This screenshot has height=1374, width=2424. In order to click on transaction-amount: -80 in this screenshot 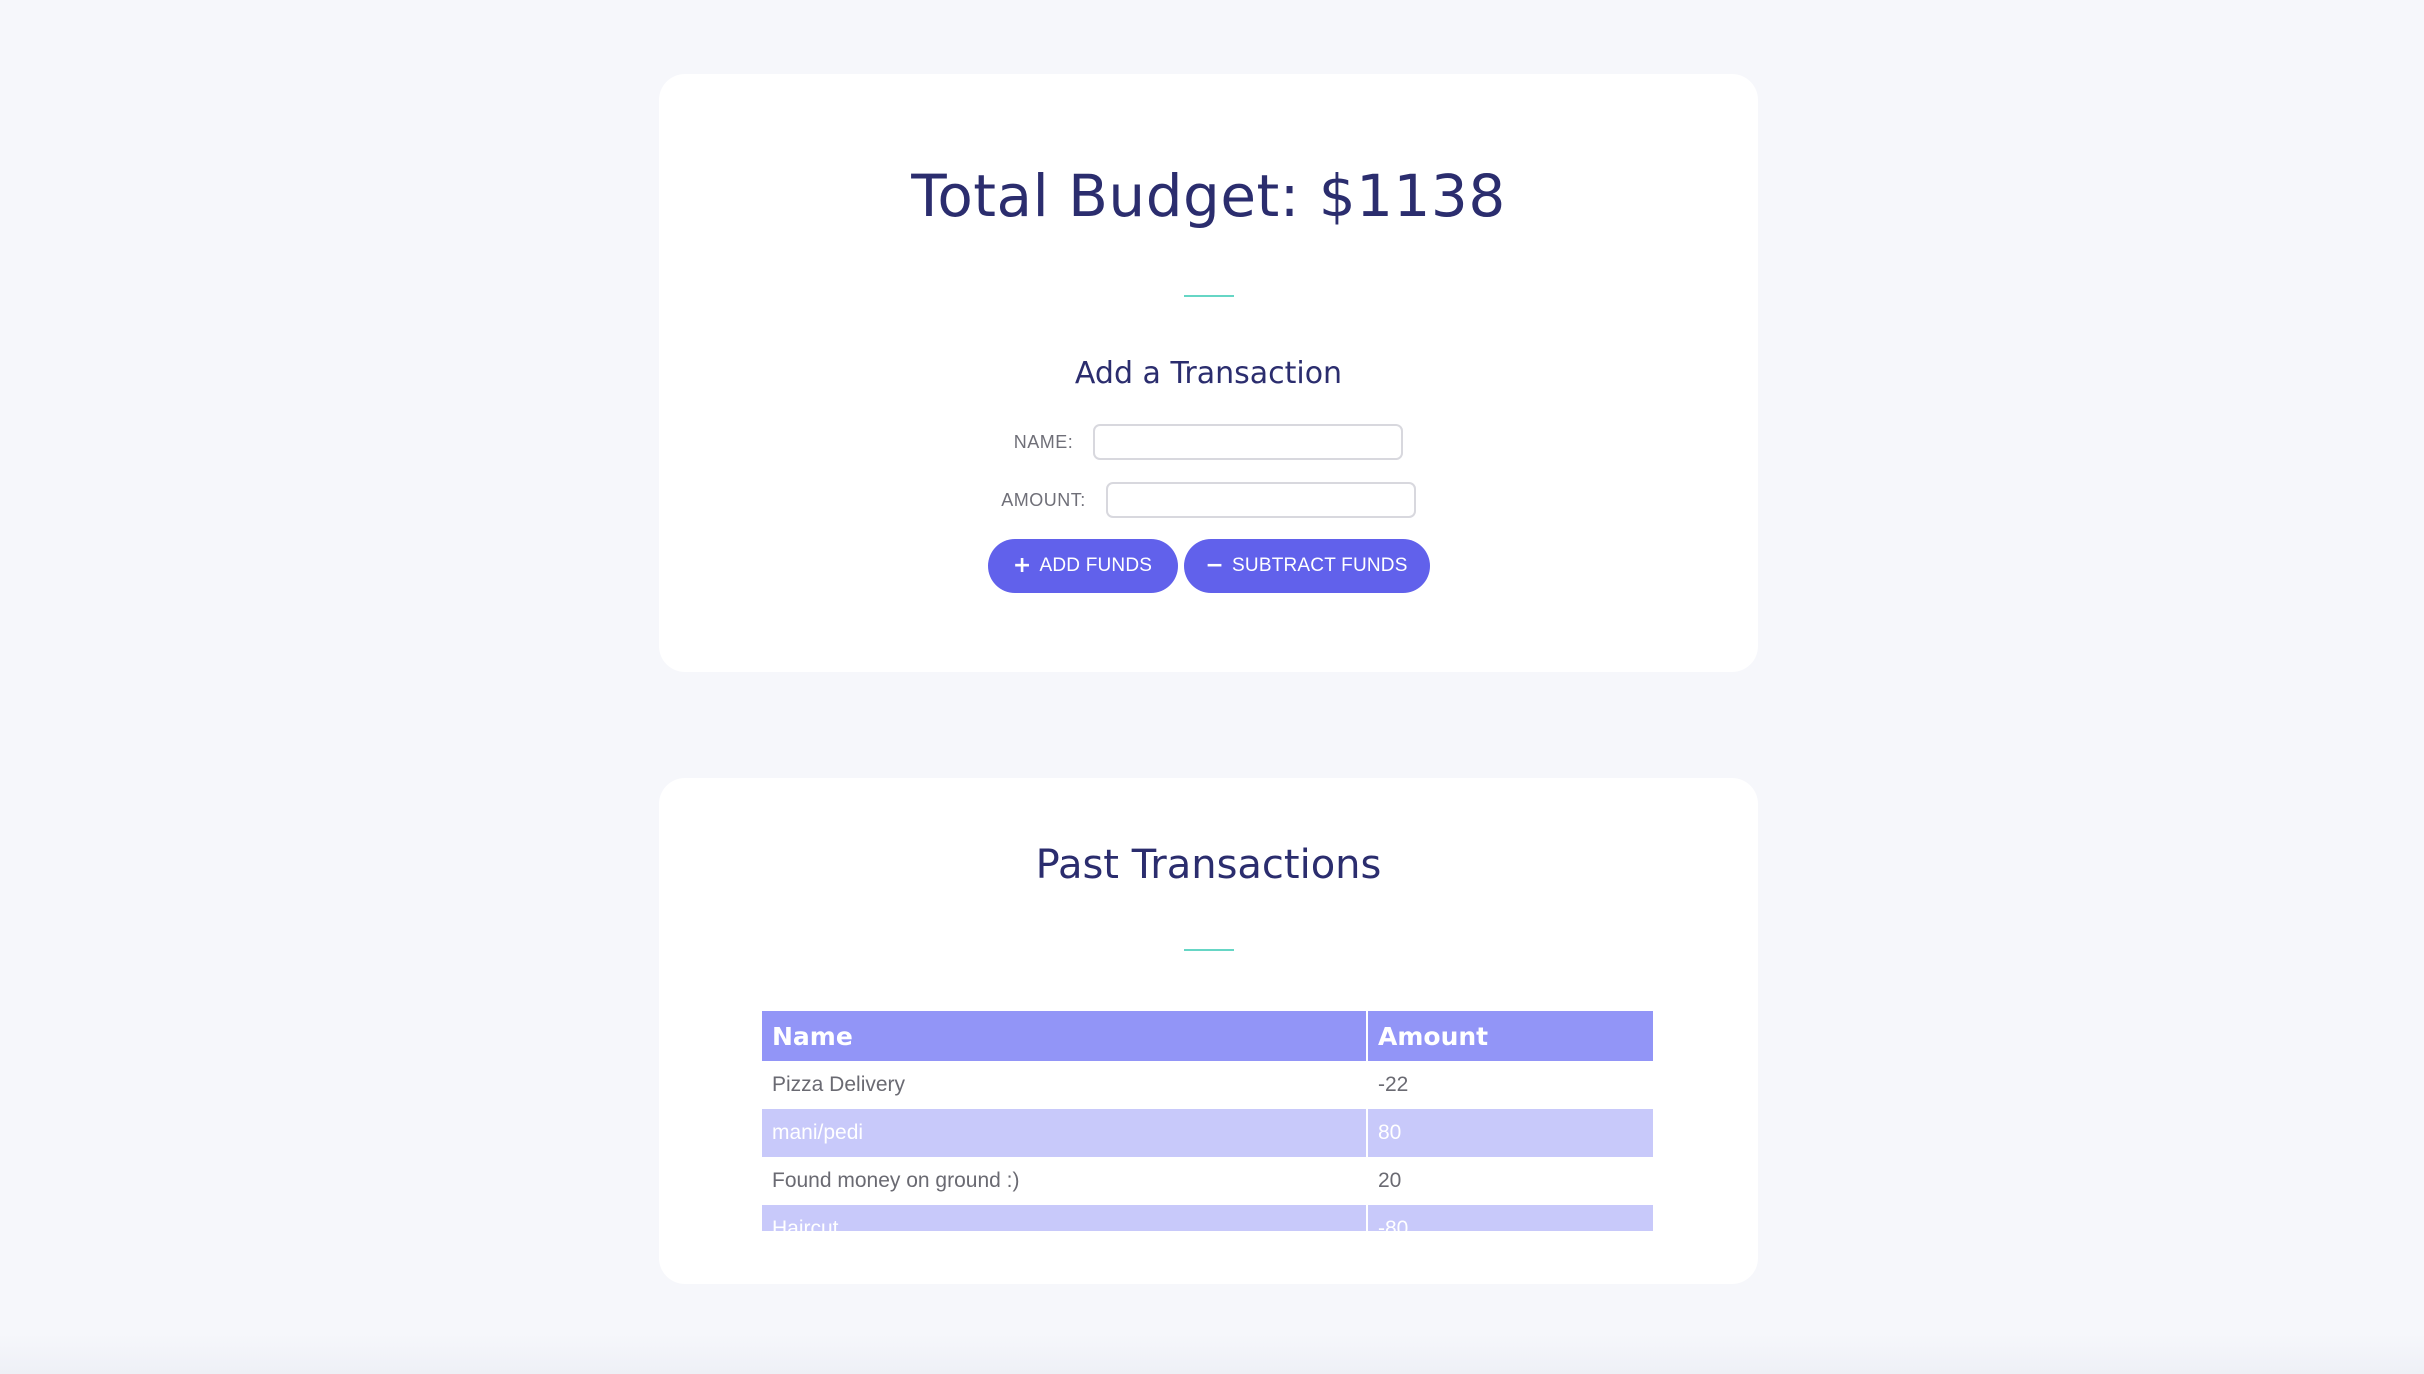, I will do `click(1510, 1218)`.